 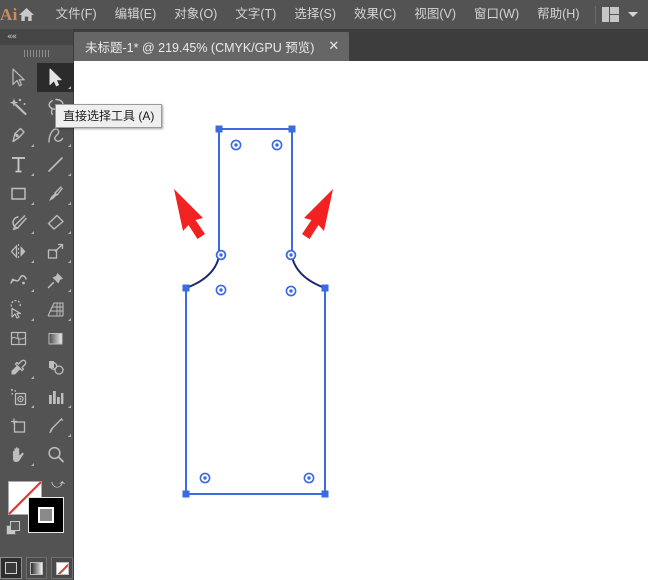 What do you see at coordinates (558, 14) in the screenshot?
I see `menu-help: 帮助(H)` at bounding box center [558, 14].